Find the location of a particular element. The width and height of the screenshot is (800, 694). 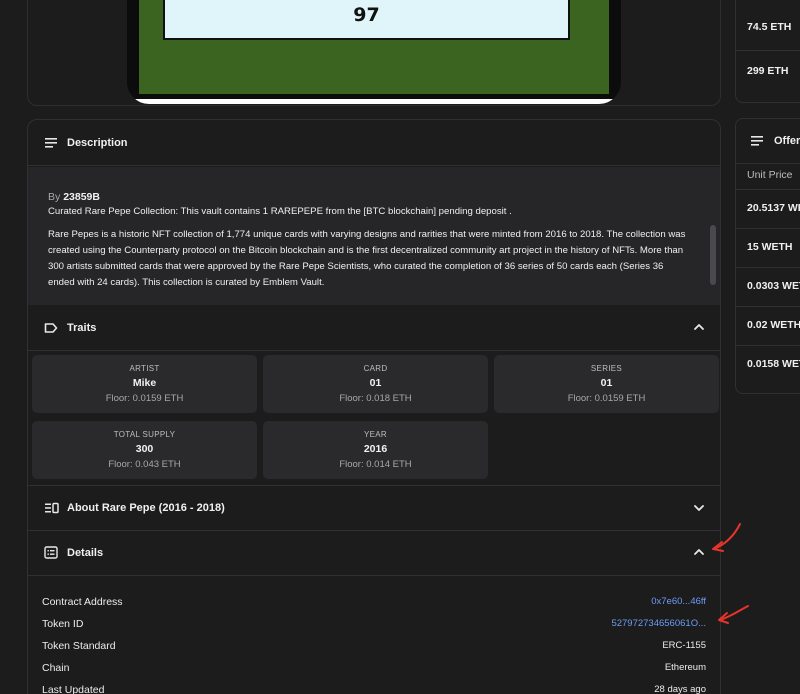

description-scrollbar is located at coordinates (713, 255).